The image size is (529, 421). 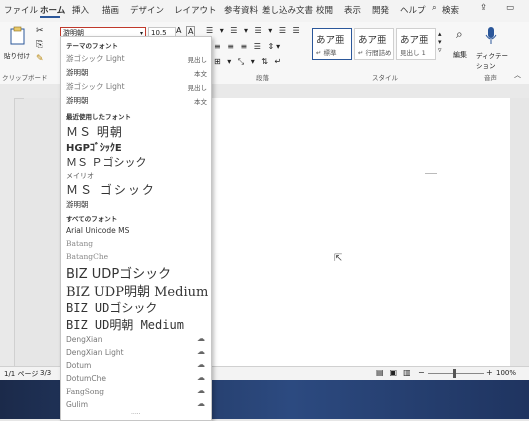 What do you see at coordinates (413, 10) in the screenshot?
I see `tab-help: ヘルプ` at bounding box center [413, 10].